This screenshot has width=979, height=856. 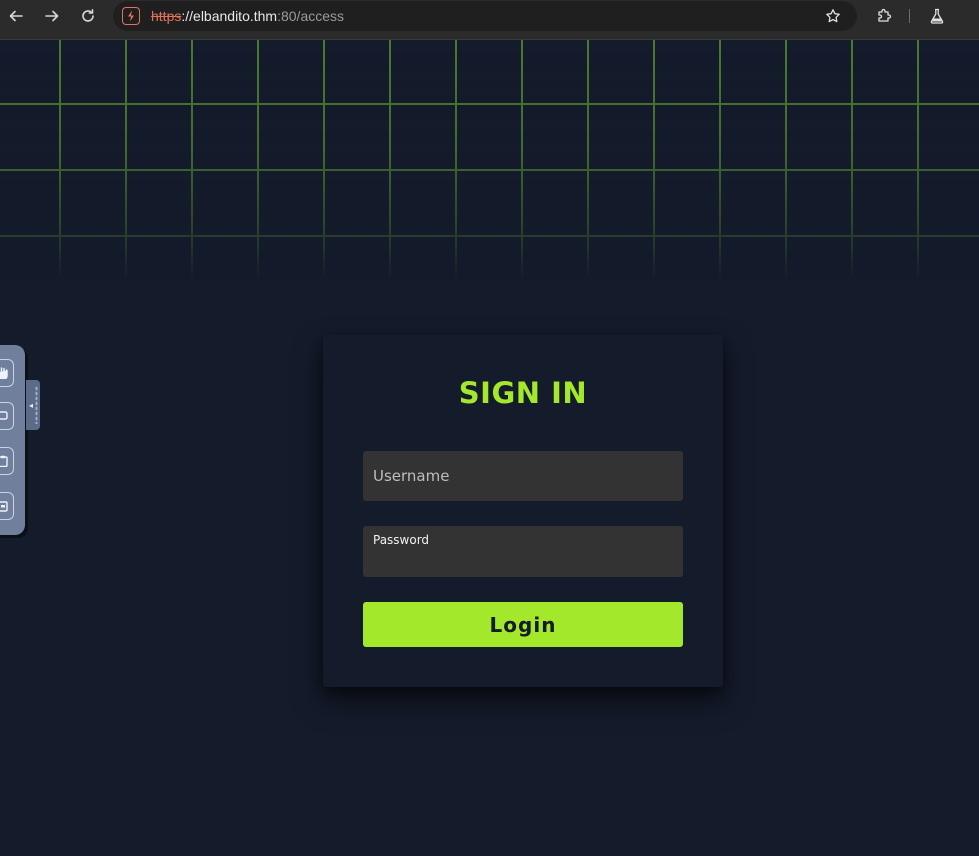 What do you see at coordinates (833, 16) in the screenshot?
I see `bookmark-star-icon` at bounding box center [833, 16].